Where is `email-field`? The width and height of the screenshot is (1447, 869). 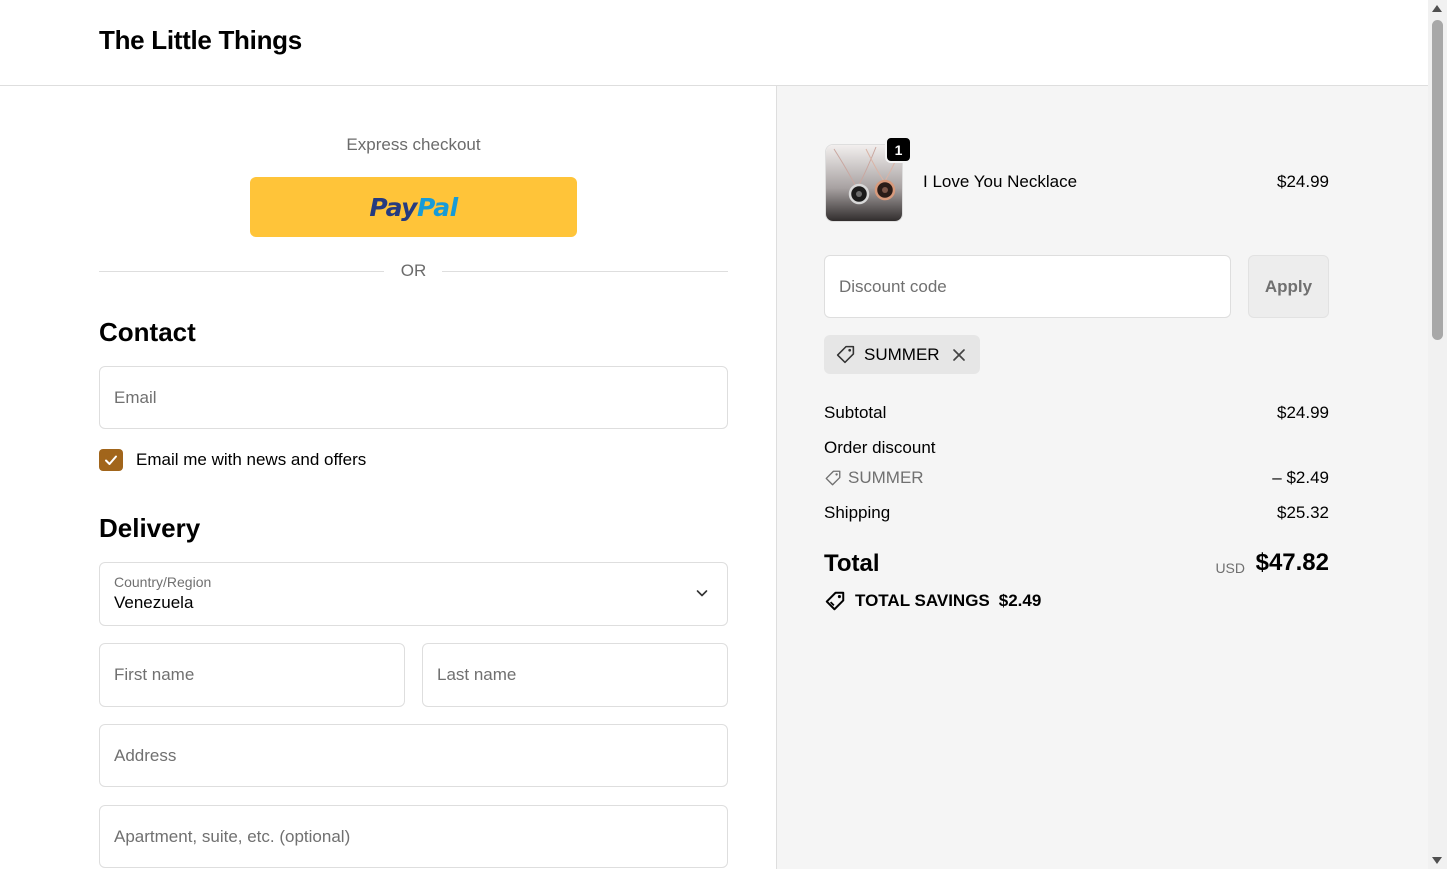
email-field is located at coordinates (413, 397).